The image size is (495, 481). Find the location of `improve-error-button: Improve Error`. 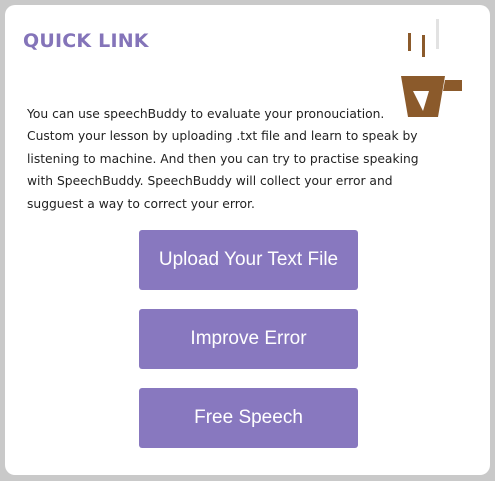

improve-error-button: Improve Error is located at coordinates (248, 339).